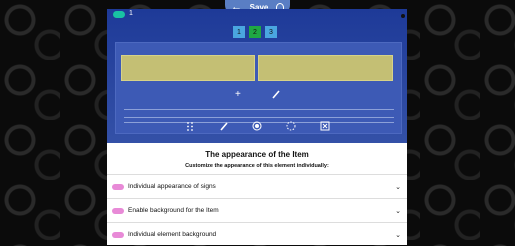  Describe the element at coordinates (325, 68) in the screenshot. I see `text-field-right` at that location.